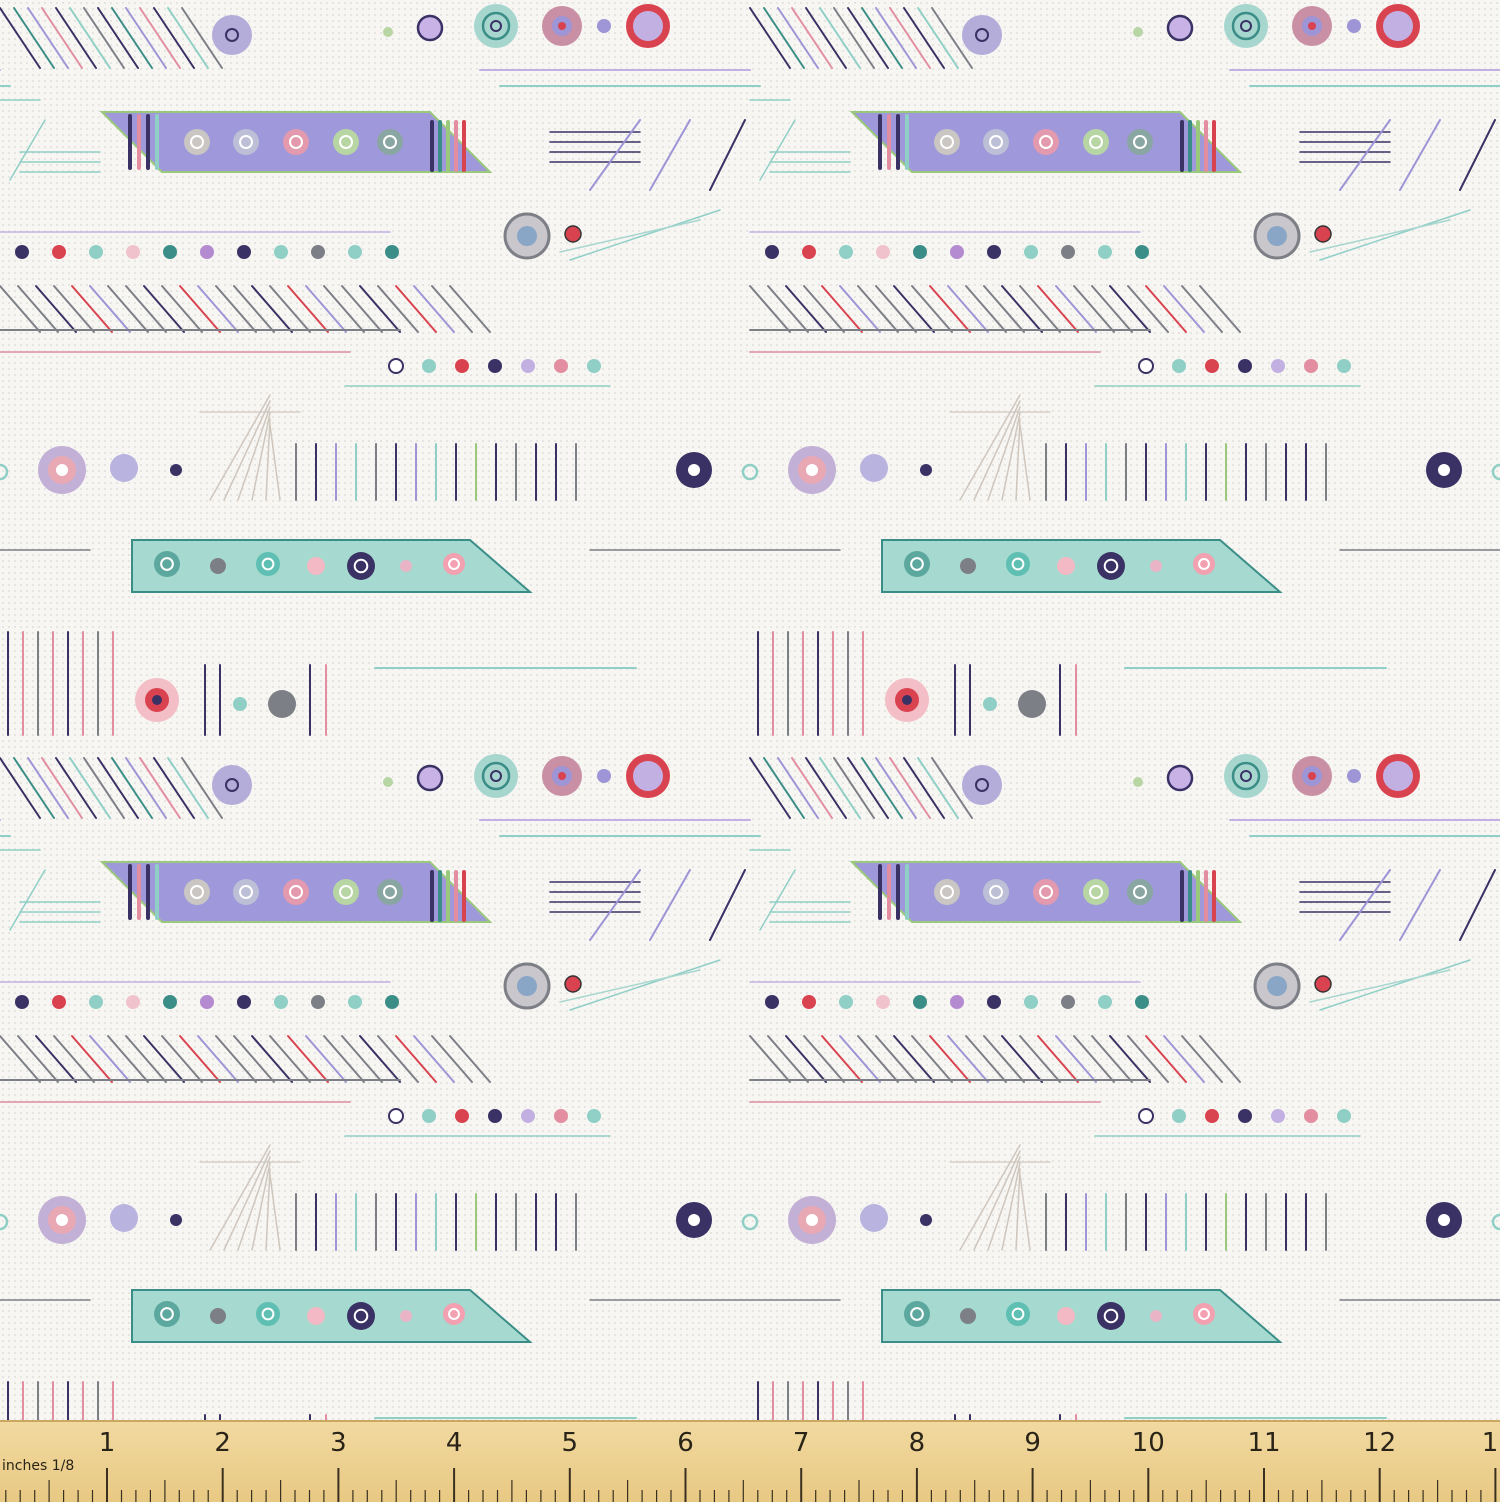  What do you see at coordinates (1148, 1443) in the screenshot?
I see `ruler-label: 10` at bounding box center [1148, 1443].